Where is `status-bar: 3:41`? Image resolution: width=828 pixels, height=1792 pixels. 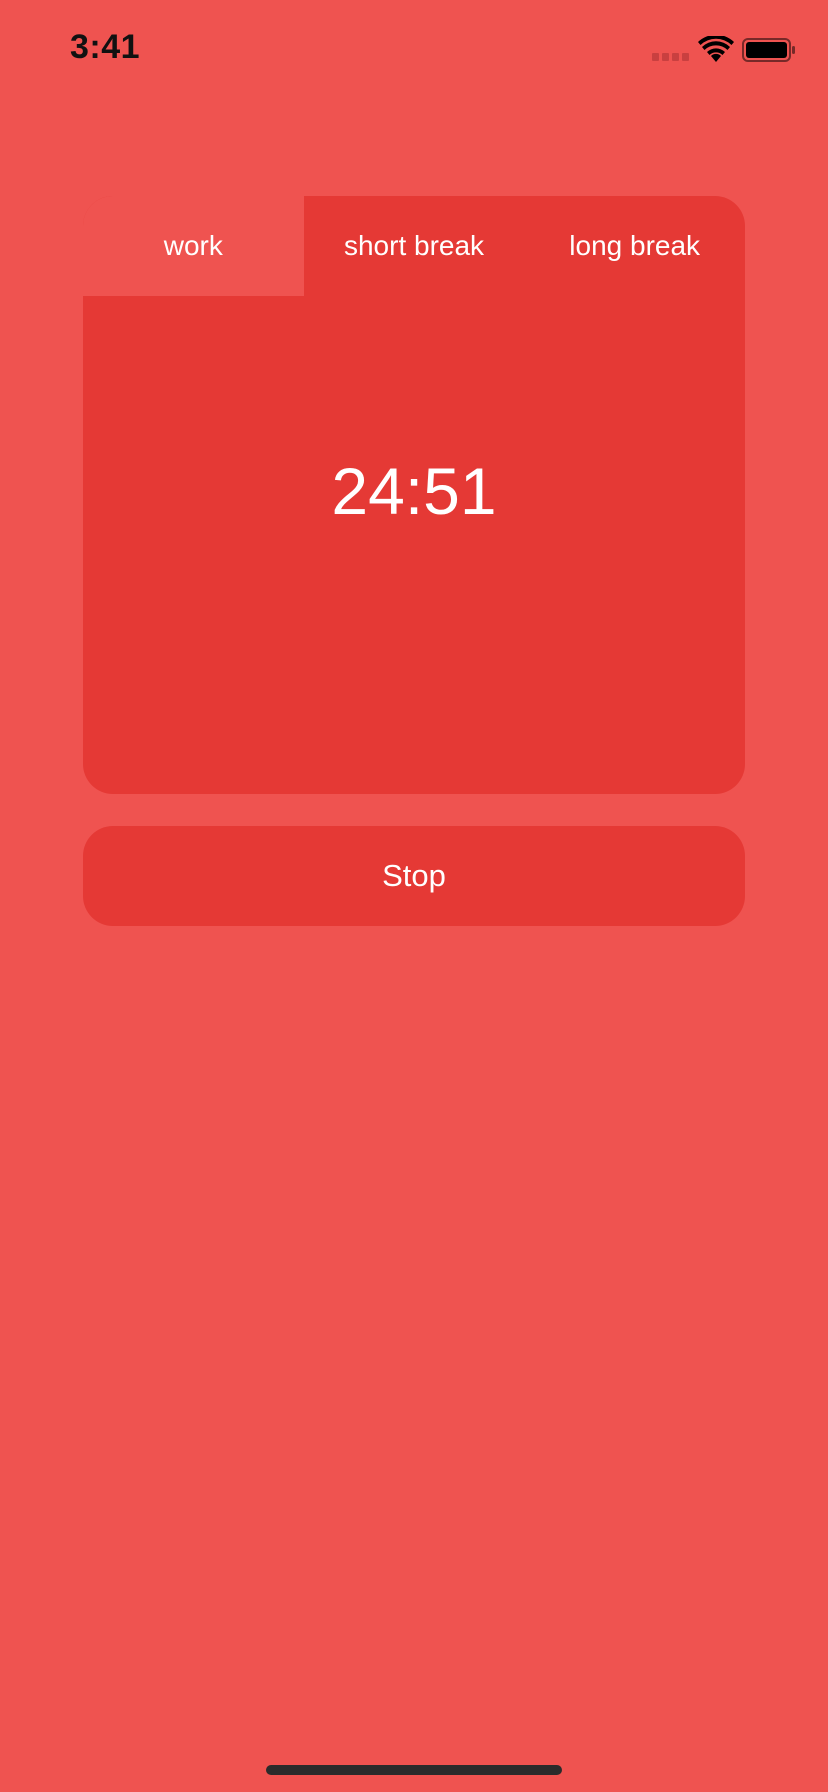
status-bar: 3:41 is located at coordinates (414, 50).